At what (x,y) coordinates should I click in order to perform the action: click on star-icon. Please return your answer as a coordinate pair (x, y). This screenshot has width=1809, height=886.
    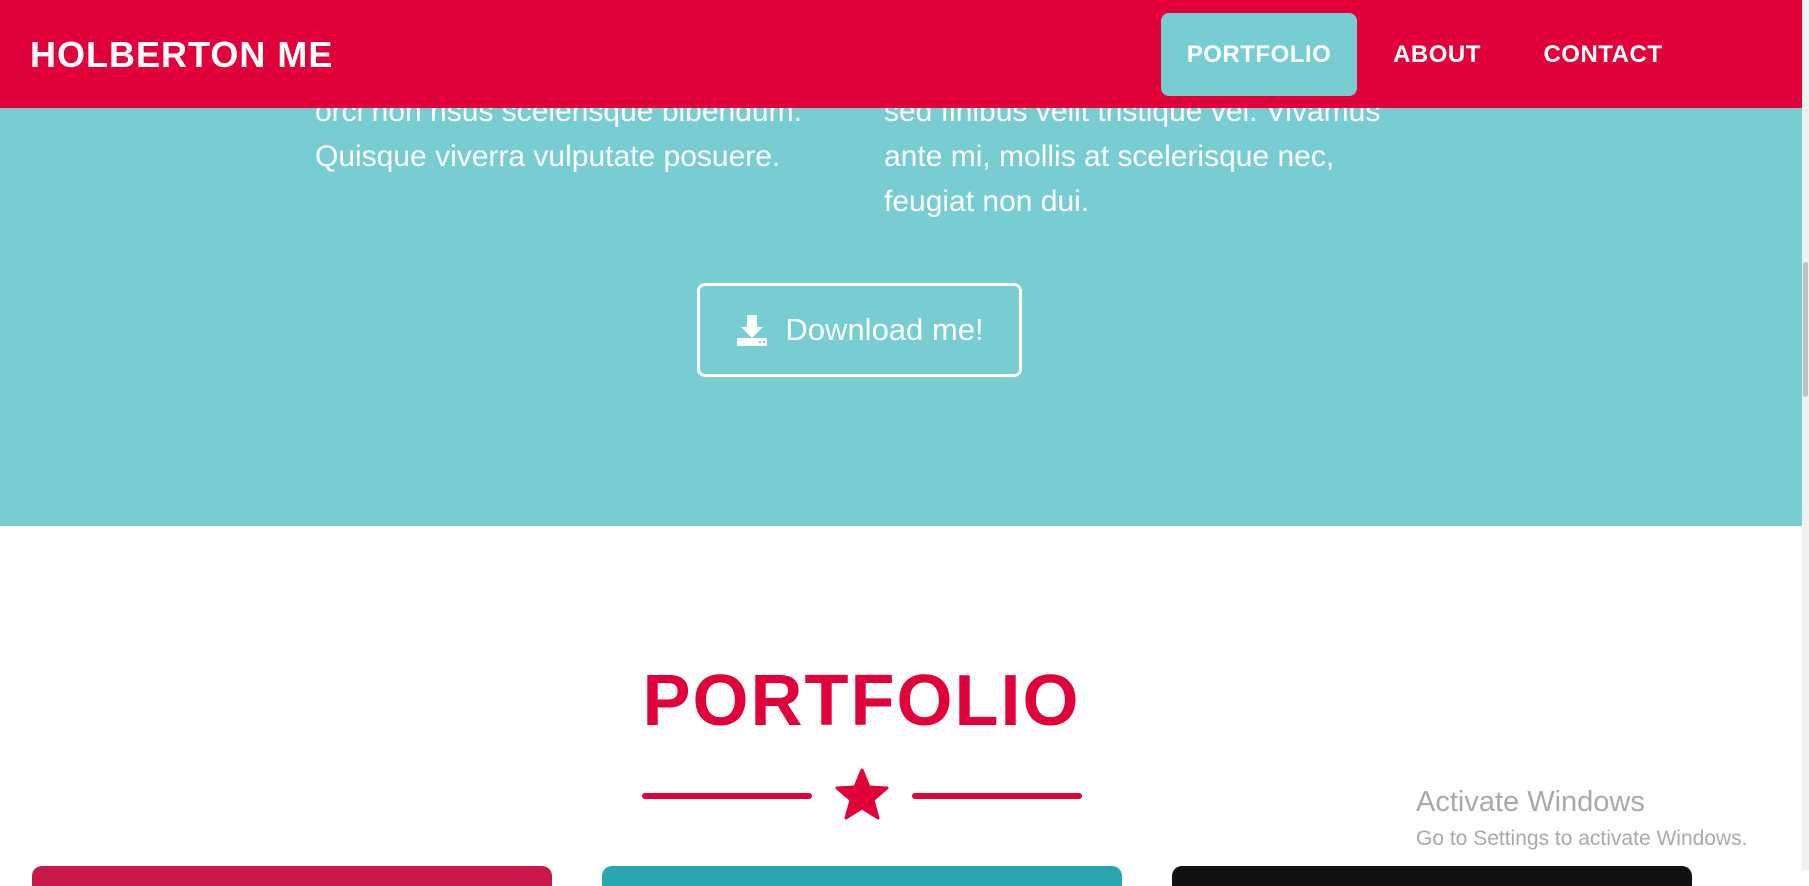
    Looking at the image, I should click on (862, 794).